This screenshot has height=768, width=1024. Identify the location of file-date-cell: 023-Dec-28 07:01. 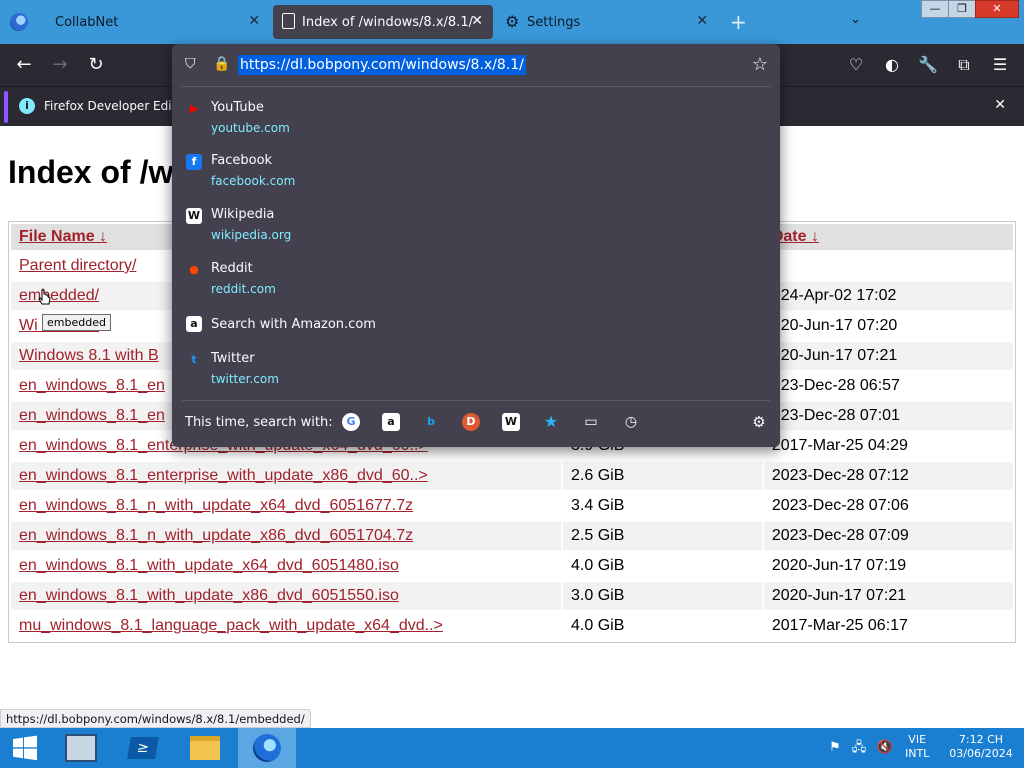
(888, 416).